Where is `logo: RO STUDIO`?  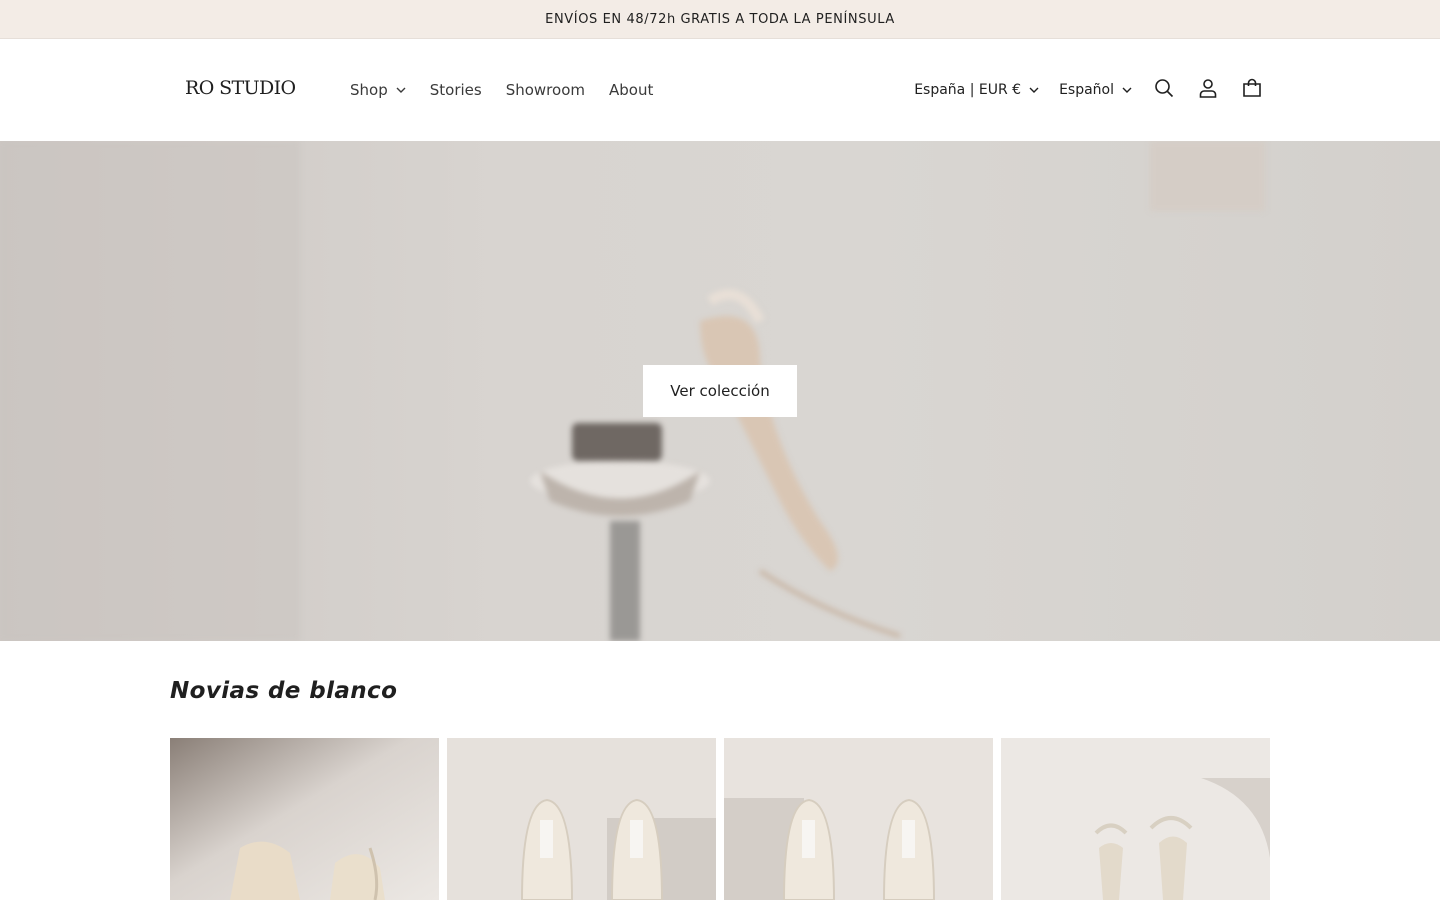 logo: RO STUDIO is located at coordinates (240, 88).